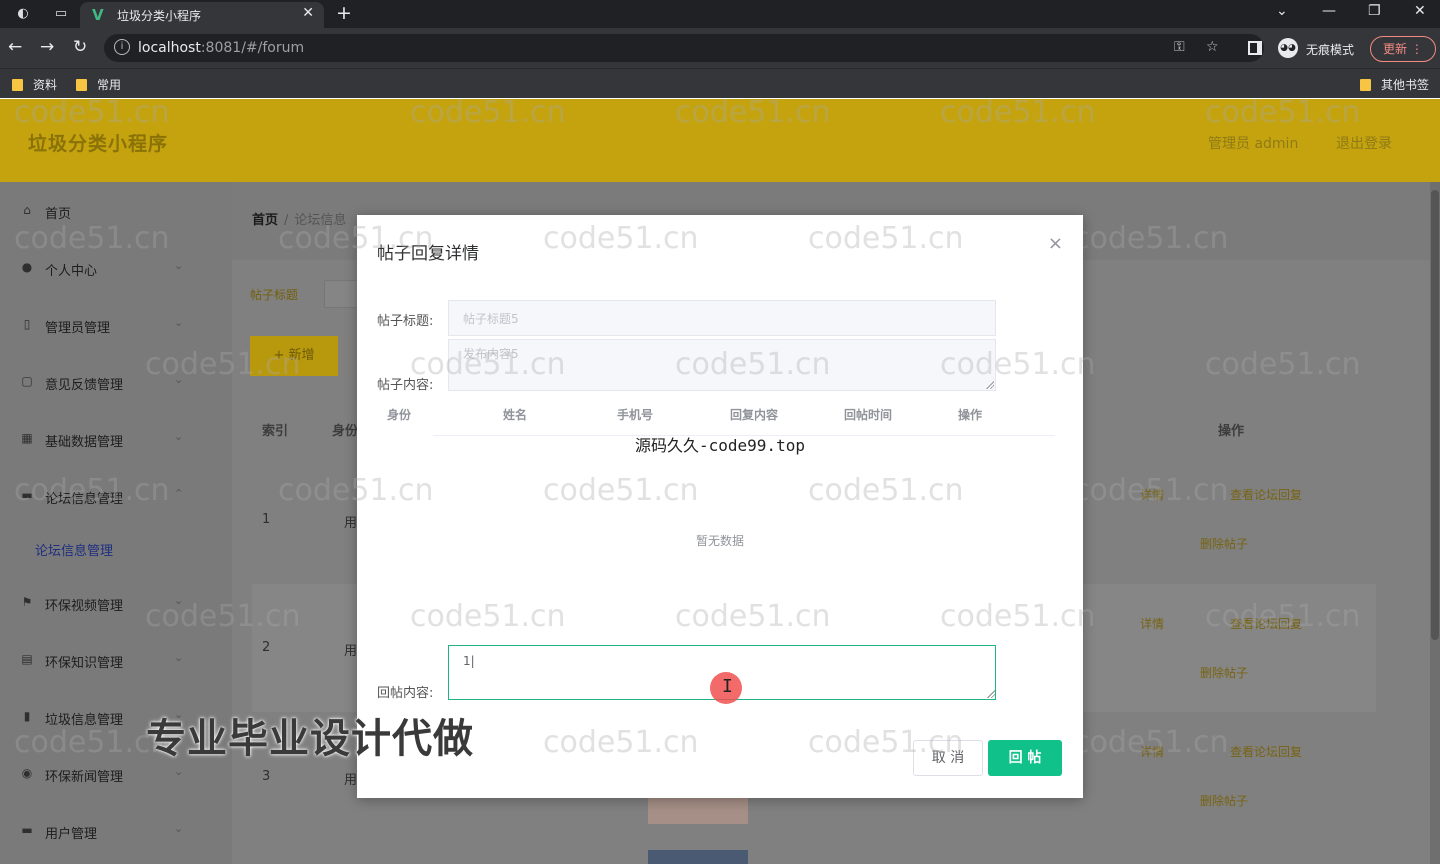 This screenshot has width=1440, height=864. Describe the element at coordinates (34, 84) in the screenshot. I see `bookmark-folder-1: 资料` at that location.